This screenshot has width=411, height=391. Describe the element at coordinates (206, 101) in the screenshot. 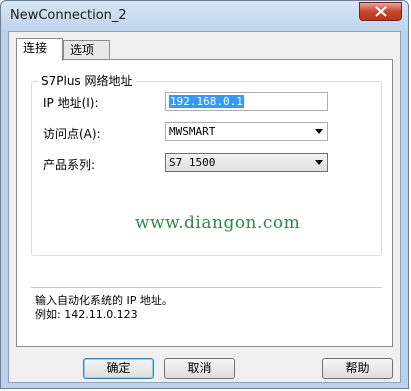

I see `ip-address-value: 192.168.0.1` at that location.